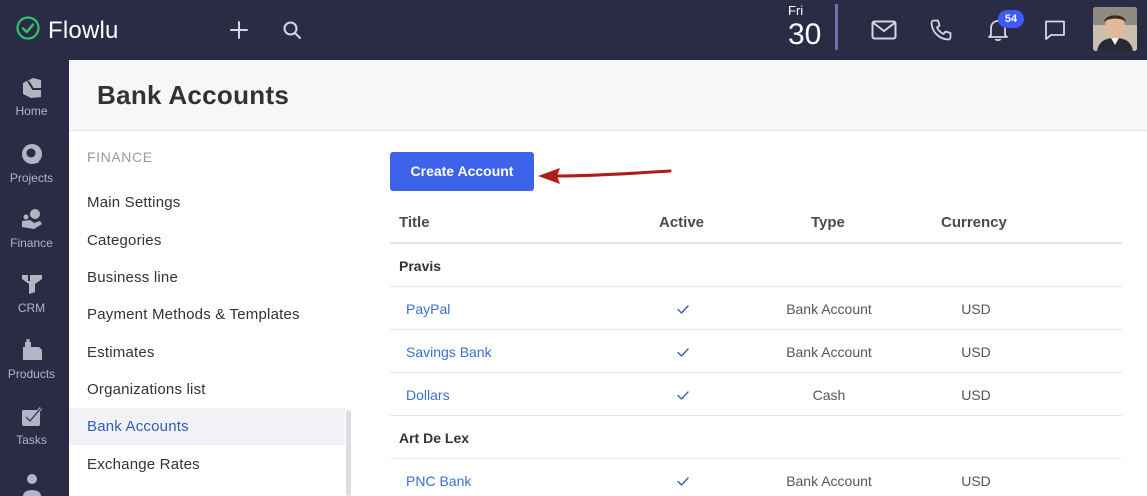 The width and height of the screenshot is (1147, 496). Describe the element at coordinates (428, 309) in the screenshot. I see `account-title-link: PayPal` at that location.